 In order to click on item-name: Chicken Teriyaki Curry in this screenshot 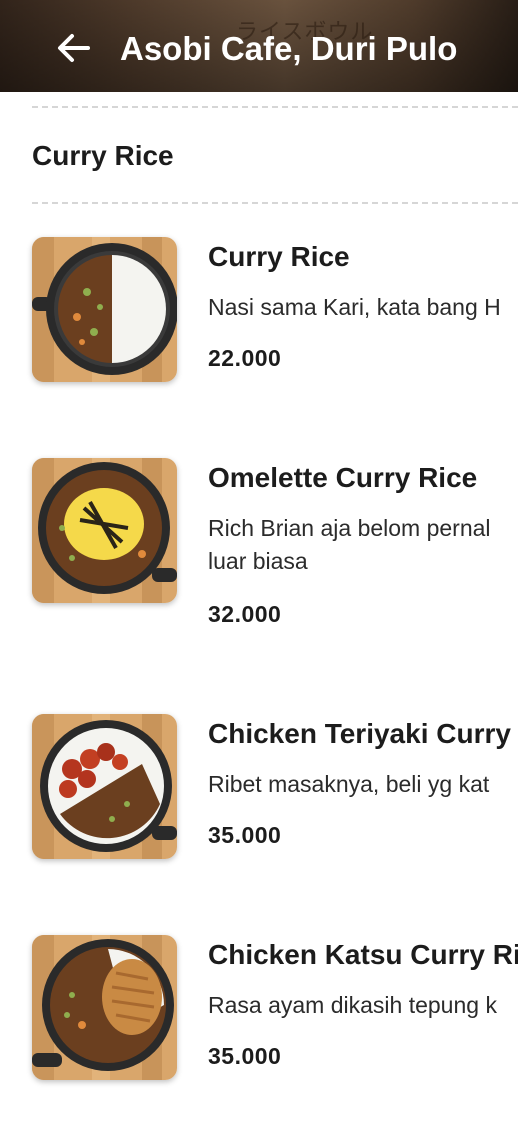, I will do `click(359, 733)`.